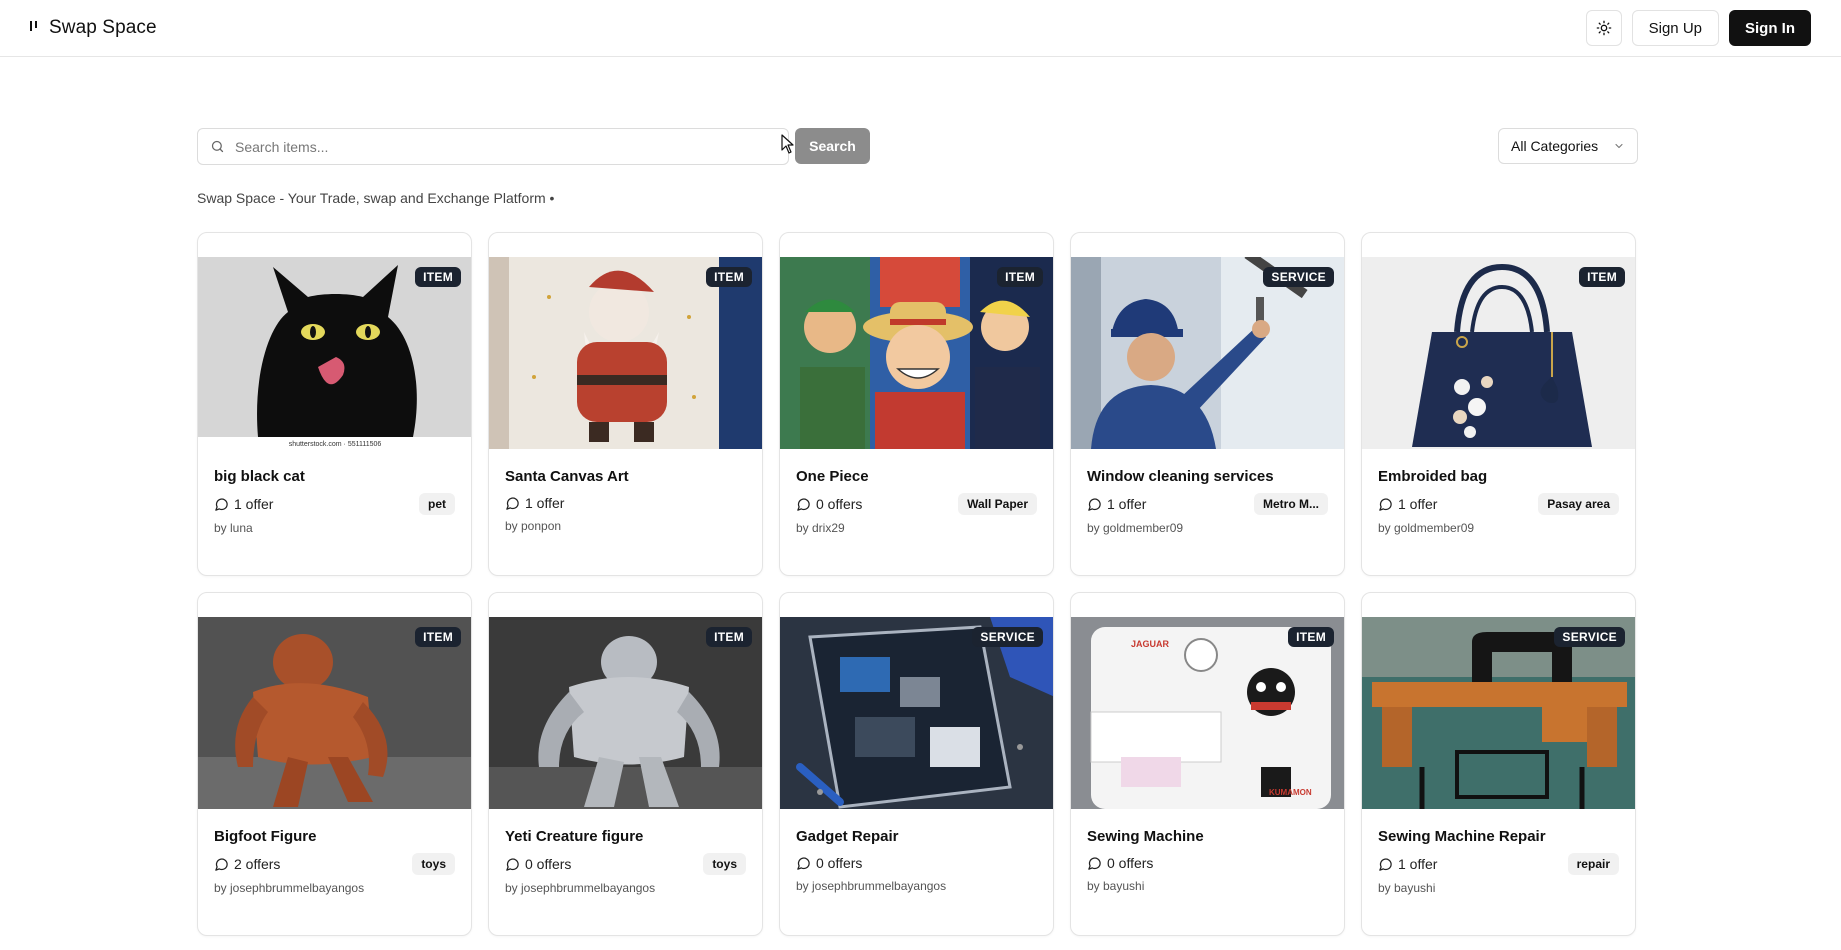 Image resolution: width=1841 pixels, height=950 pixels. What do you see at coordinates (437, 504) in the screenshot?
I see `listing-category-tag: pet` at bounding box center [437, 504].